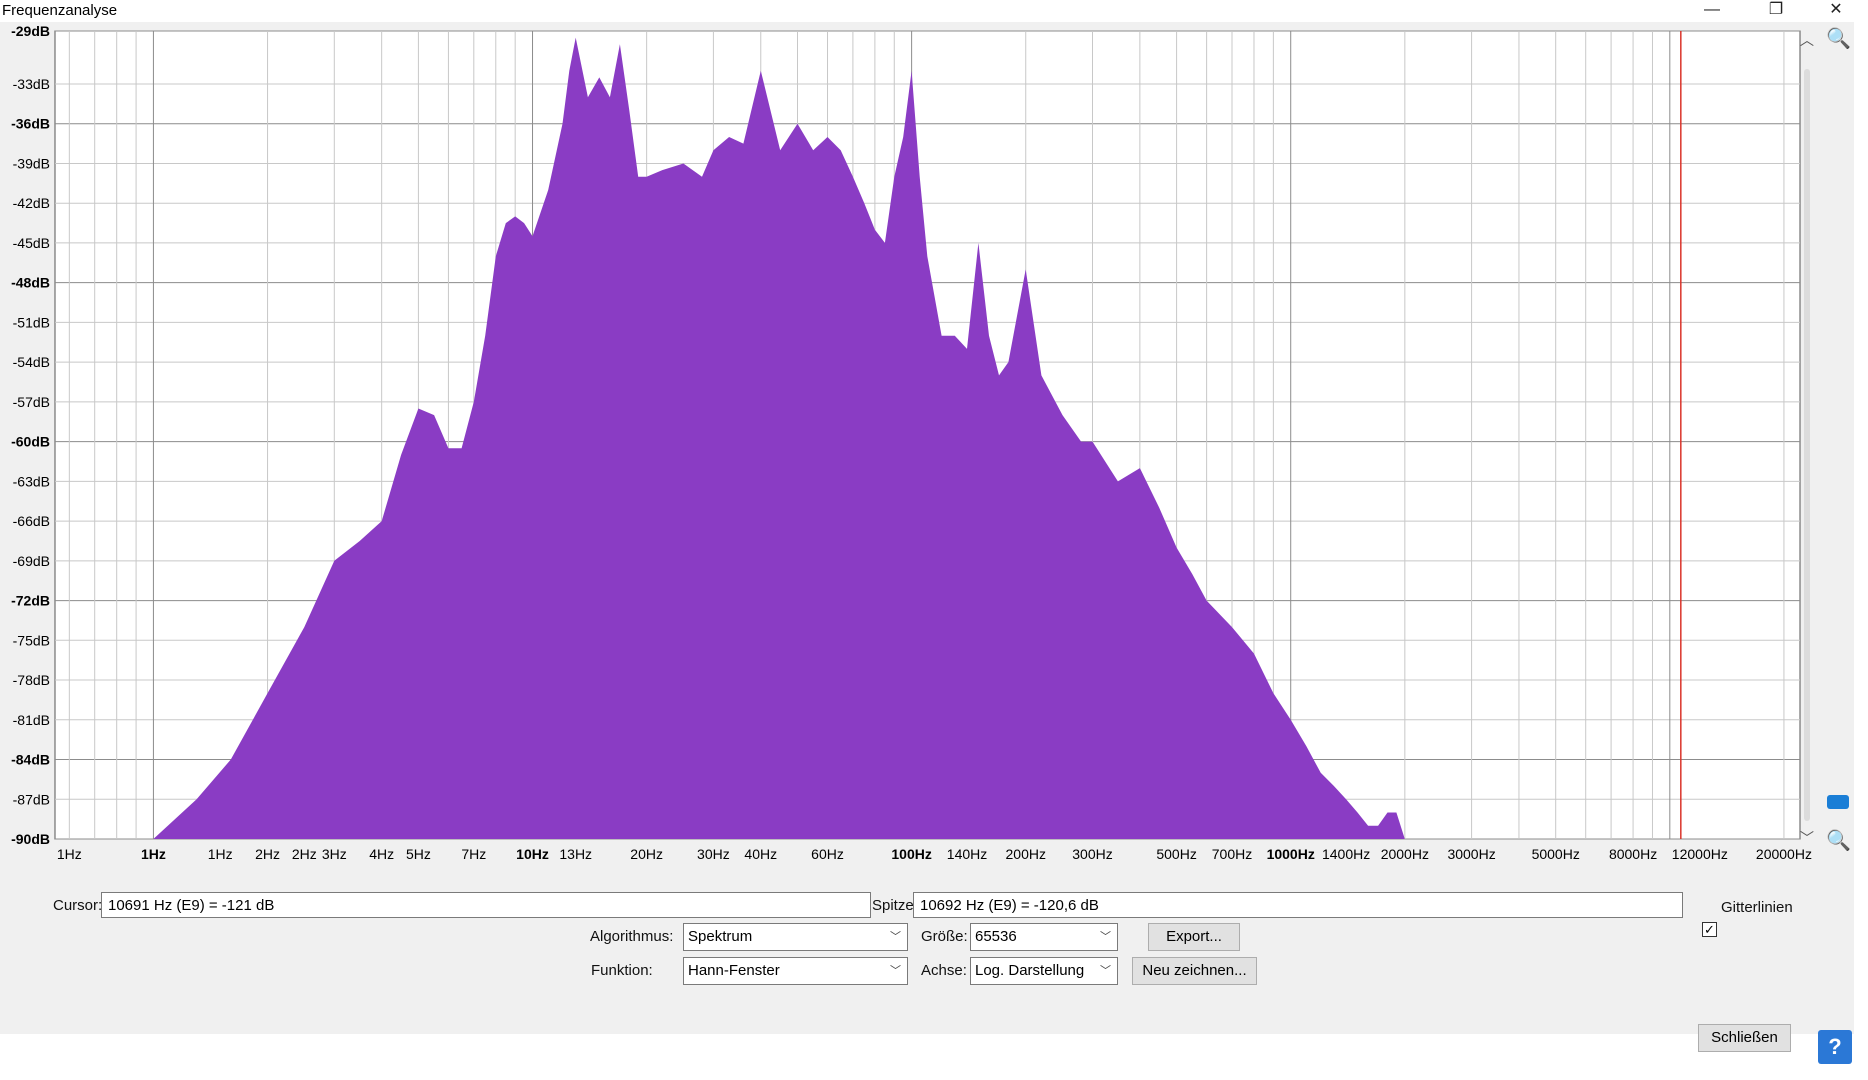 The height and width of the screenshot is (1080, 1868). What do you see at coordinates (720, 936) in the screenshot?
I see `algorithm-value: Spektrum` at bounding box center [720, 936].